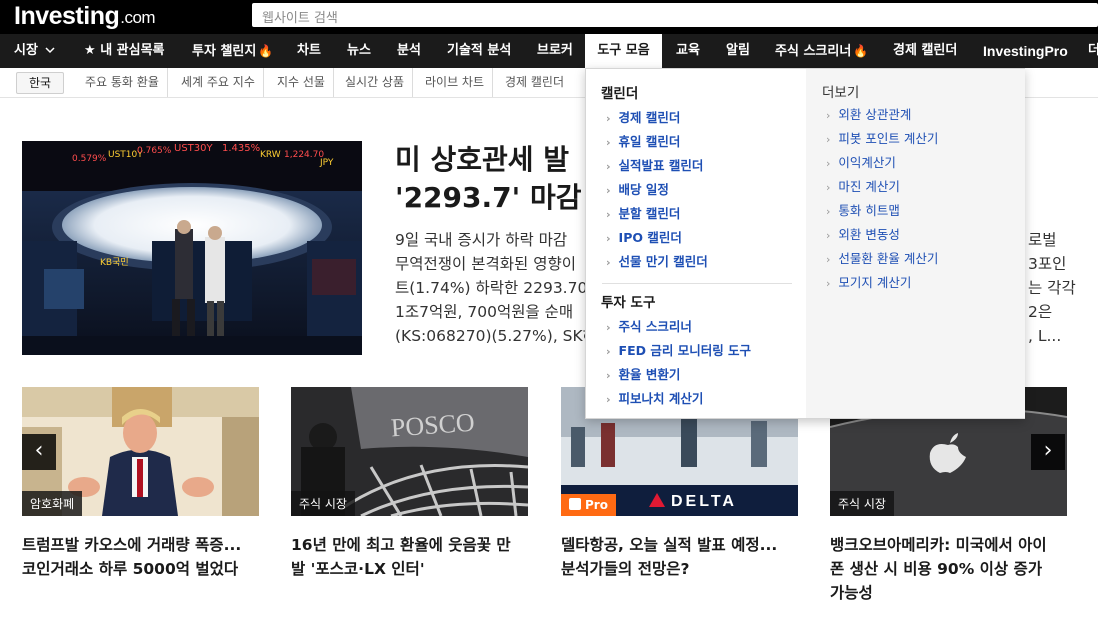  I want to click on nav-economic-calendar: 경제 캘린더, so click(925, 51).